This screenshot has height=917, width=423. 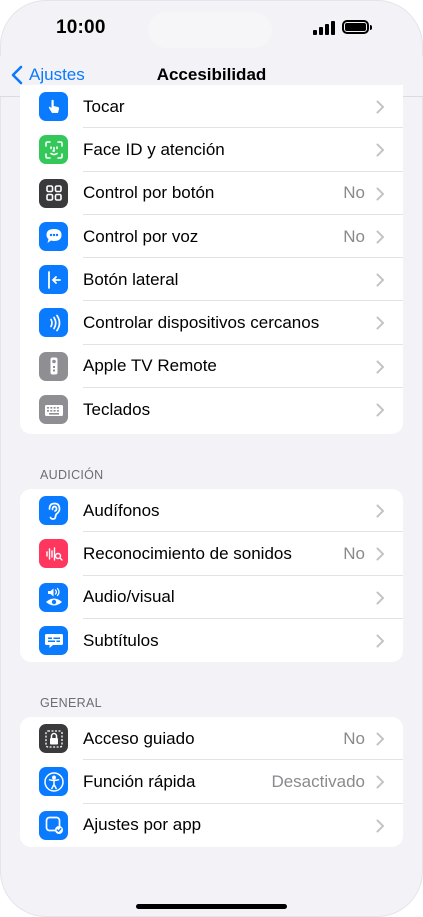 What do you see at coordinates (141, 236) in the screenshot?
I see `row-label: Control por voz` at bounding box center [141, 236].